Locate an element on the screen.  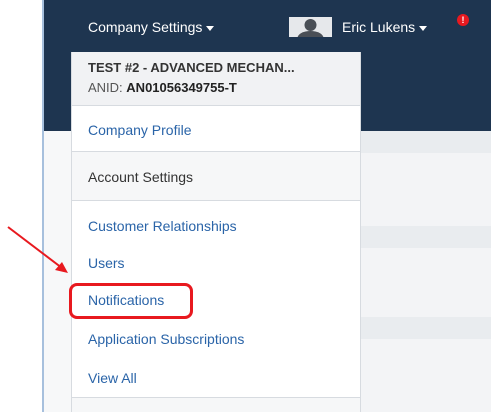
red-arrow-annotation-icon is located at coordinates (37, 249).